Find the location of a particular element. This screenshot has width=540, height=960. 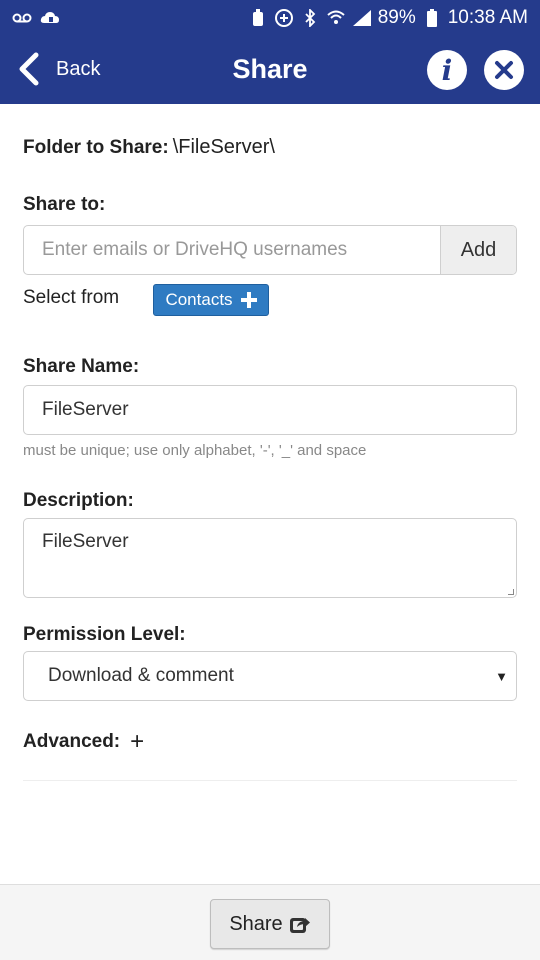

expand-plus-icon: + is located at coordinates (137, 741).